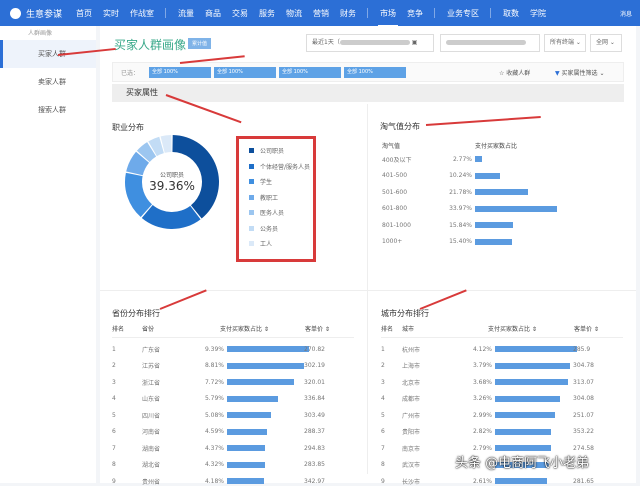  What do you see at coordinates (514, 72) in the screenshot?
I see `collect-crowd-button: ☆ 收藏人群` at bounding box center [514, 72].